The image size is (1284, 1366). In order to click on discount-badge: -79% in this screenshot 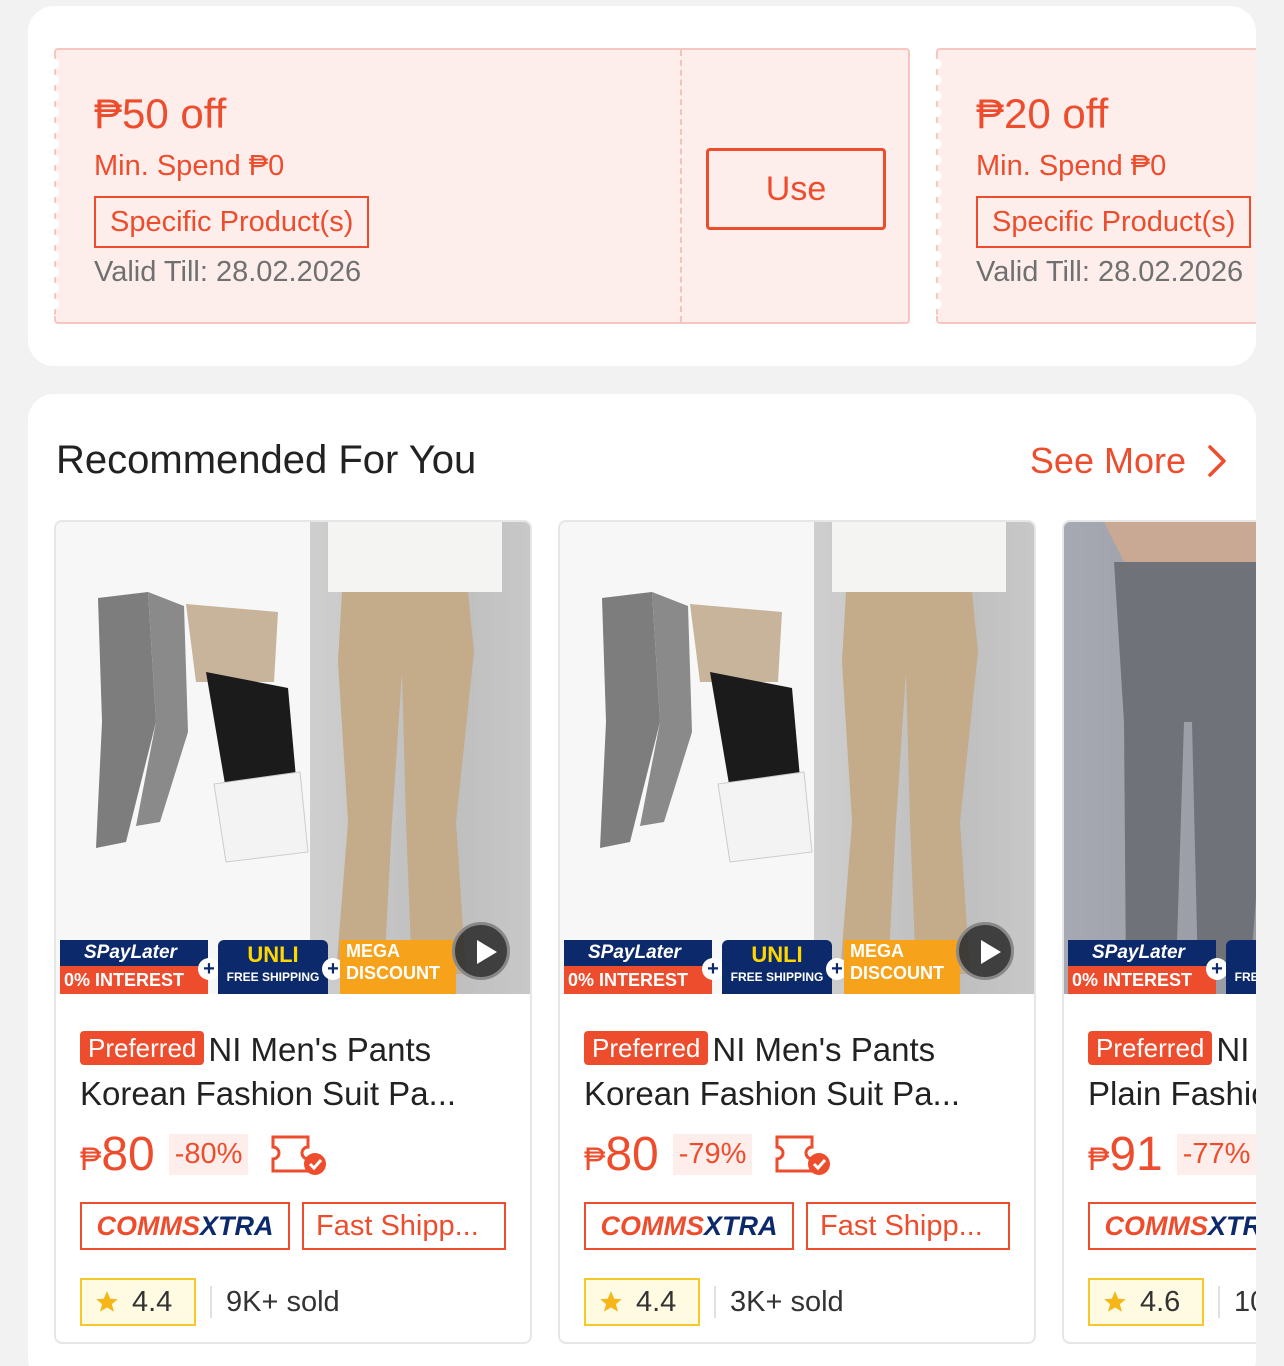, I will do `click(712, 1154)`.